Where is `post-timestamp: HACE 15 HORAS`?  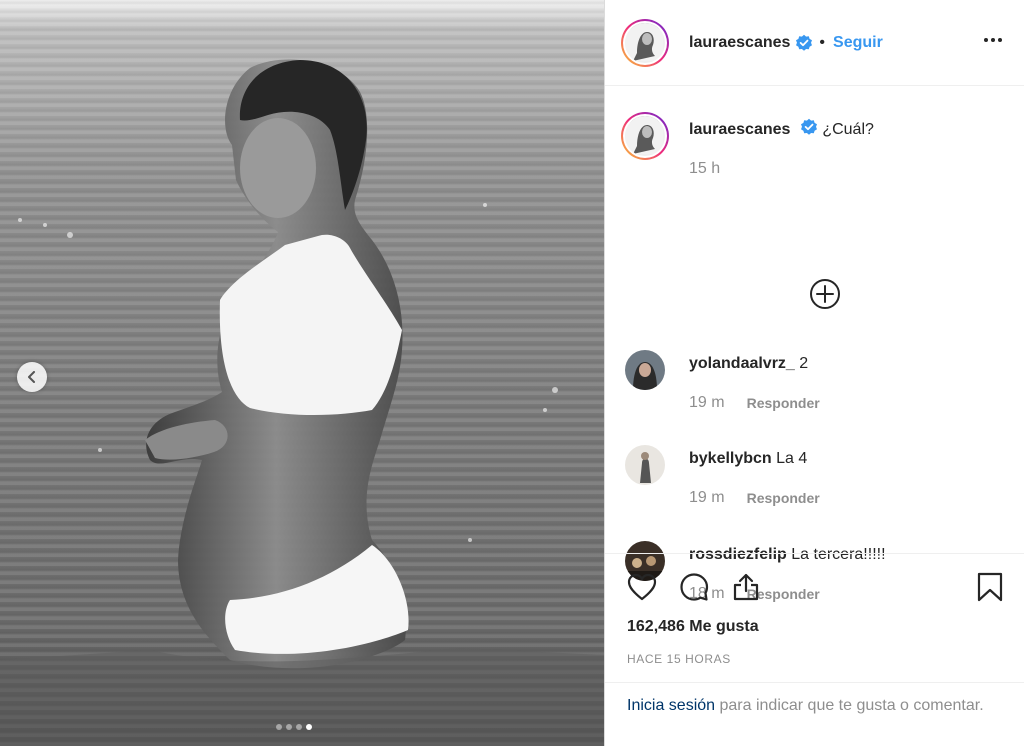
post-timestamp: HACE 15 HORAS is located at coordinates (814, 659).